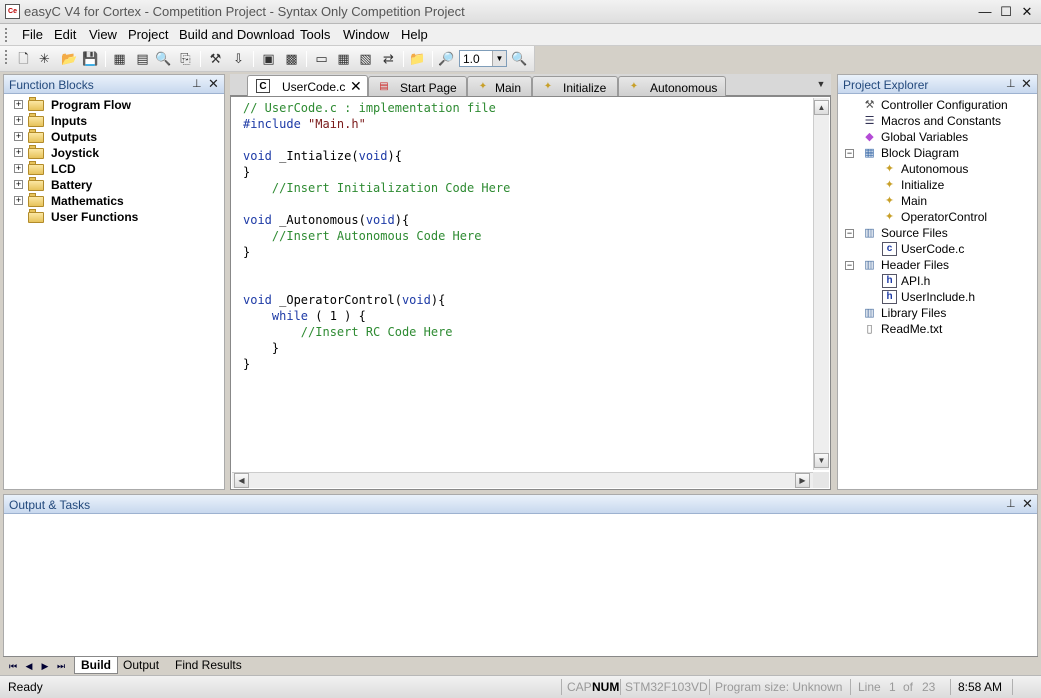 Image resolution: width=1041 pixels, height=698 pixels. Describe the element at coordinates (483, 58) in the screenshot. I see `zoom-select: 1.0 ▼` at that location.